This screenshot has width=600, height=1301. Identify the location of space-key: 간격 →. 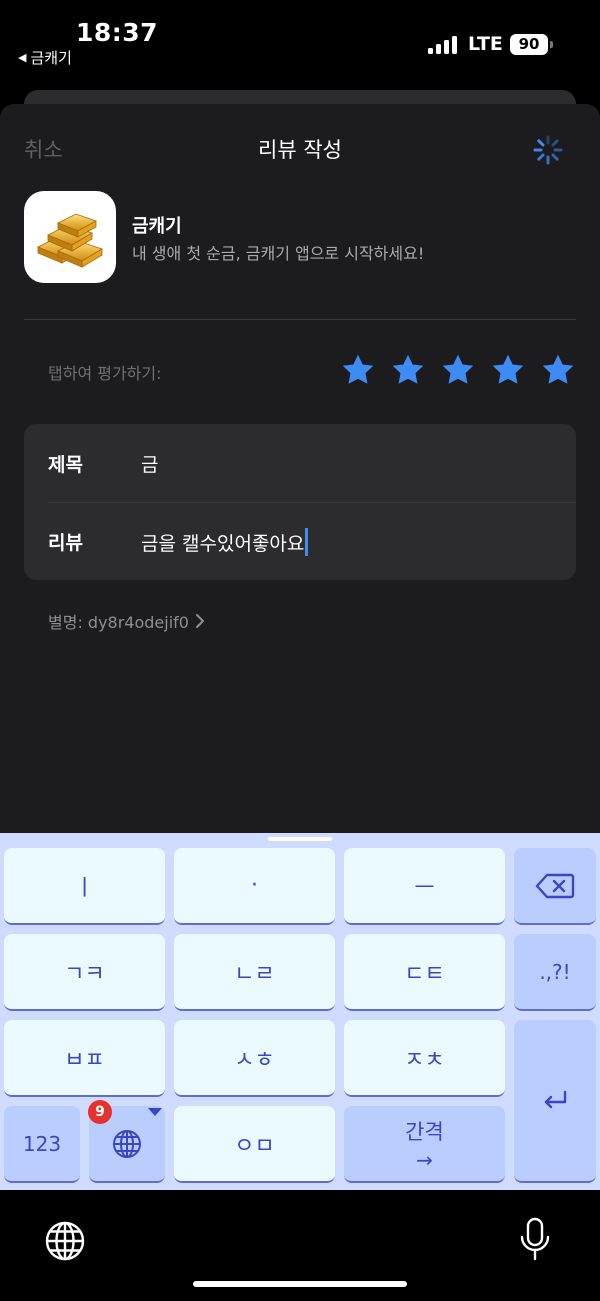
(424, 1144).